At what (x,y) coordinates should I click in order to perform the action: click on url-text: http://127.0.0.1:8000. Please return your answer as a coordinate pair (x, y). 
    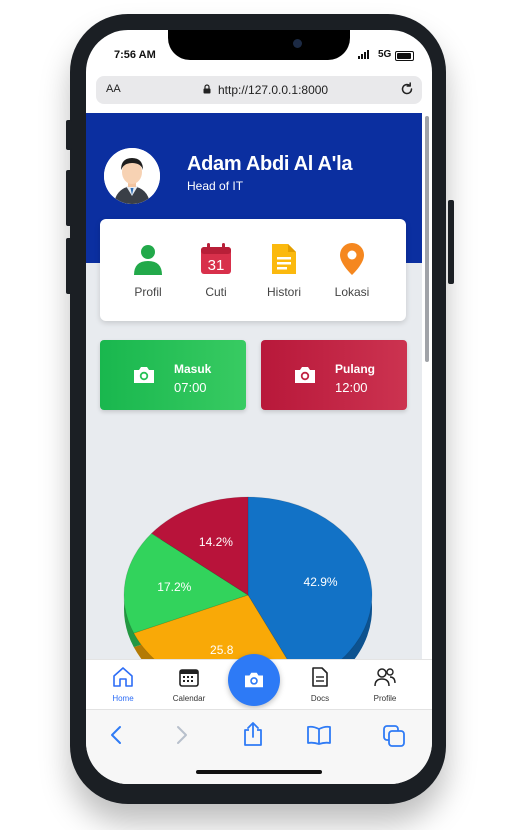
    Looking at the image, I should click on (273, 90).